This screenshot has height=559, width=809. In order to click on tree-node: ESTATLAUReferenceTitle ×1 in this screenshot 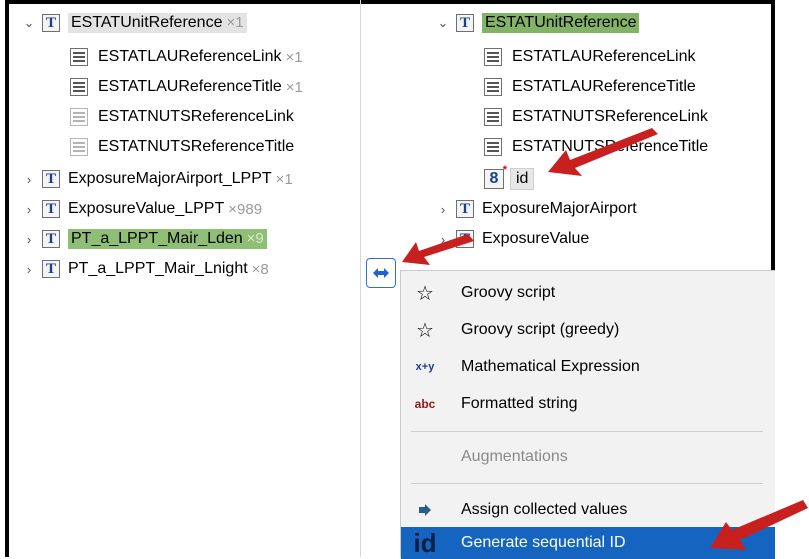, I will do `click(186, 87)`.